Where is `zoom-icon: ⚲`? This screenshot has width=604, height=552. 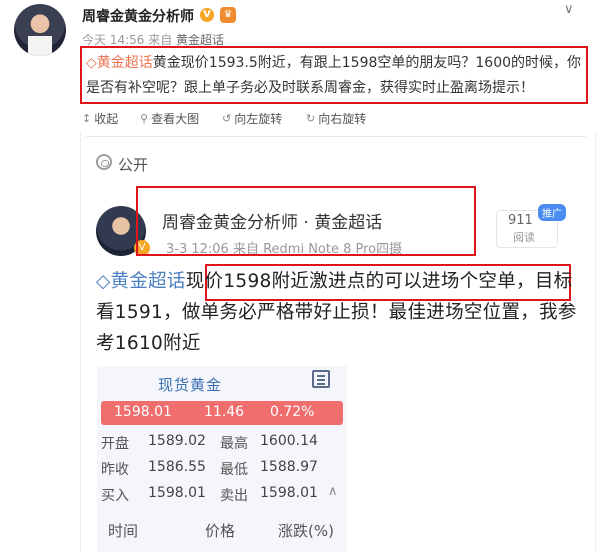 zoom-icon: ⚲ is located at coordinates (144, 118).